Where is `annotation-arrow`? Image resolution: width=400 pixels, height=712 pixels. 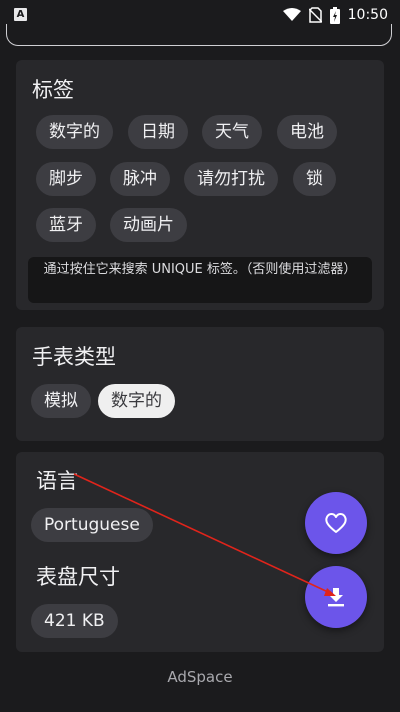
annotation-arrow is located at coordinates (204, 534).